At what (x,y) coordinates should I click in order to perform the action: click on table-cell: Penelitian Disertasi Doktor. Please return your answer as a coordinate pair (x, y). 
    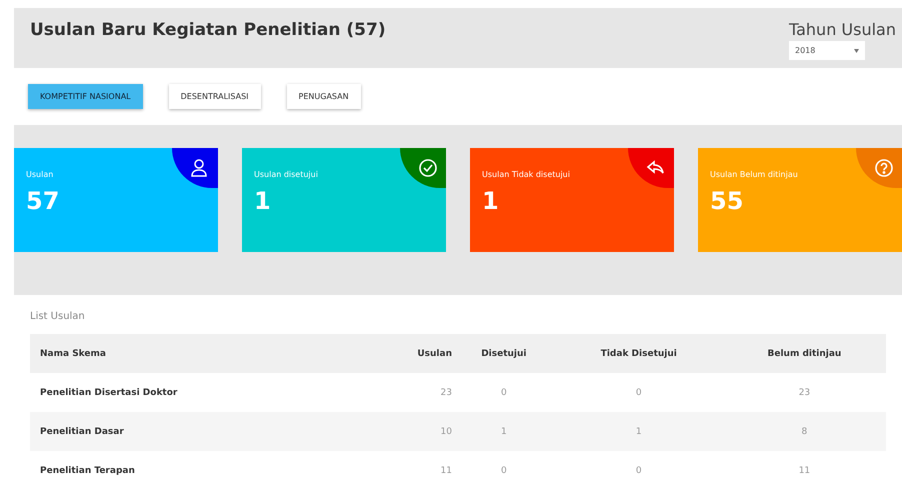
    Looking at the image, I should click on (200, 392).